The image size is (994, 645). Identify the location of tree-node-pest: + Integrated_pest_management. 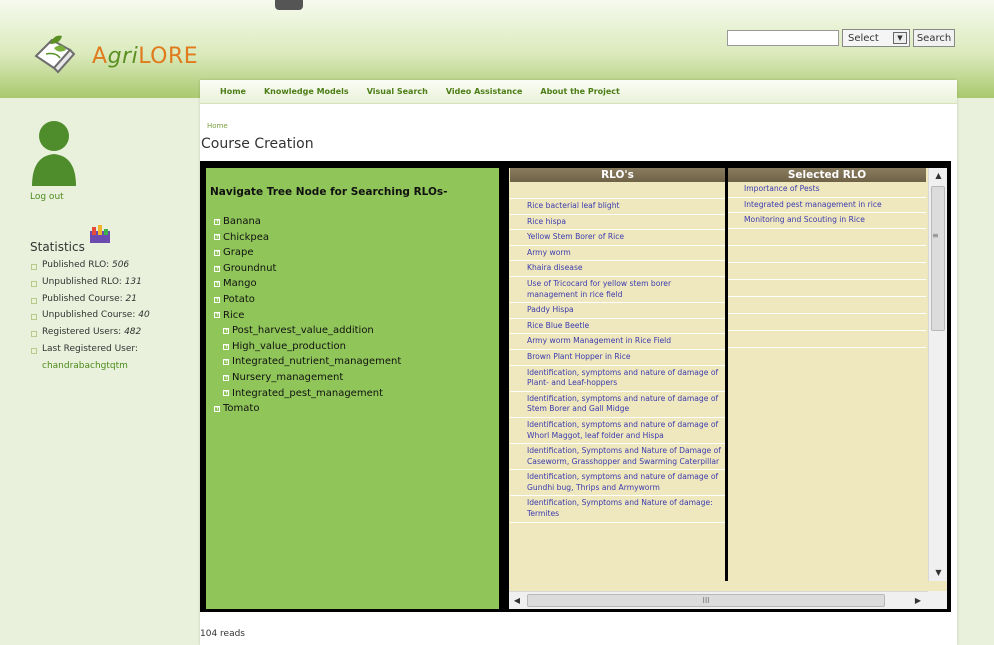
(307, 394).